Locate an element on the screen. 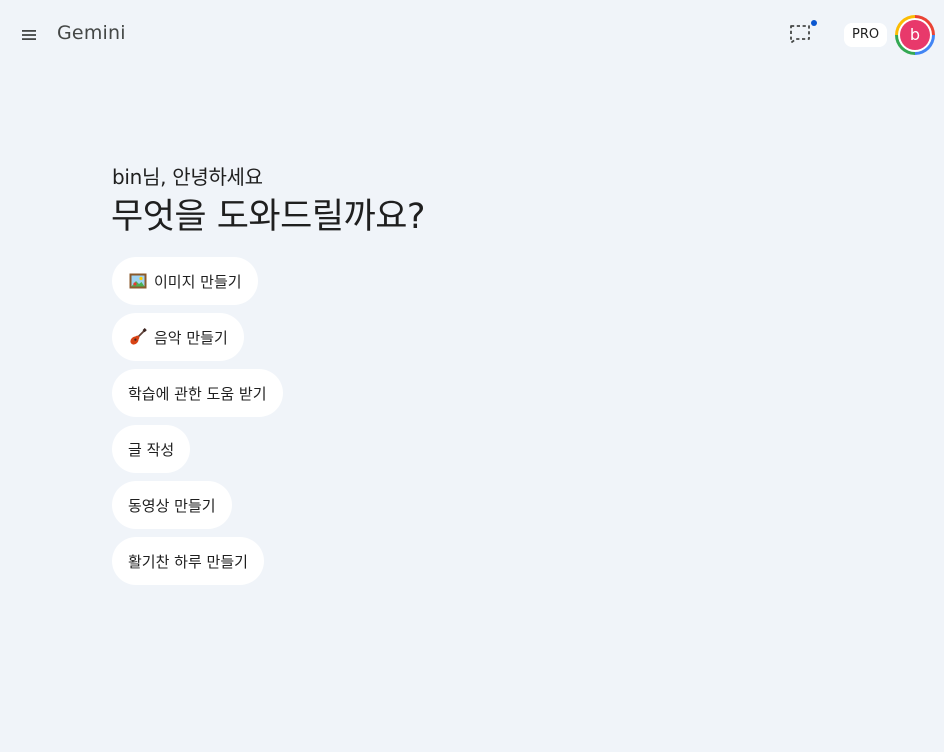  hamburger-menu-icon is located at coordinates (29, 35).